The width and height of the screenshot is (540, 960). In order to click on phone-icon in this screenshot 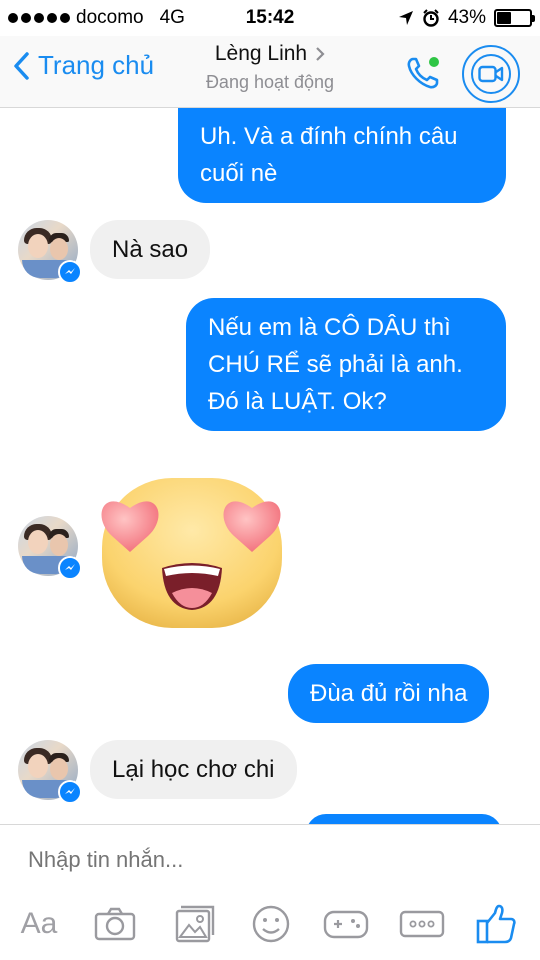, I will do `click(423, 73)`.